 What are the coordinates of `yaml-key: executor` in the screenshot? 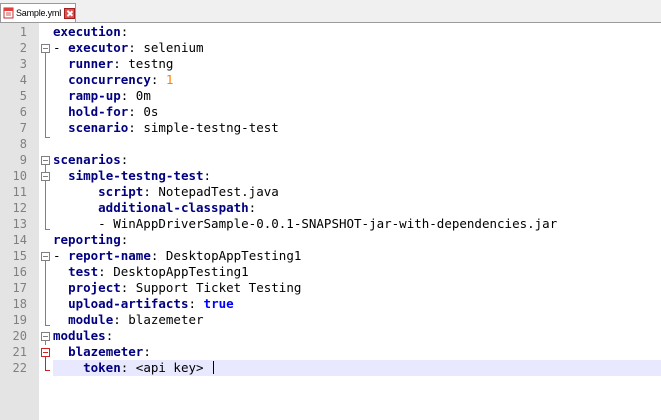 It's located at (98, 47).